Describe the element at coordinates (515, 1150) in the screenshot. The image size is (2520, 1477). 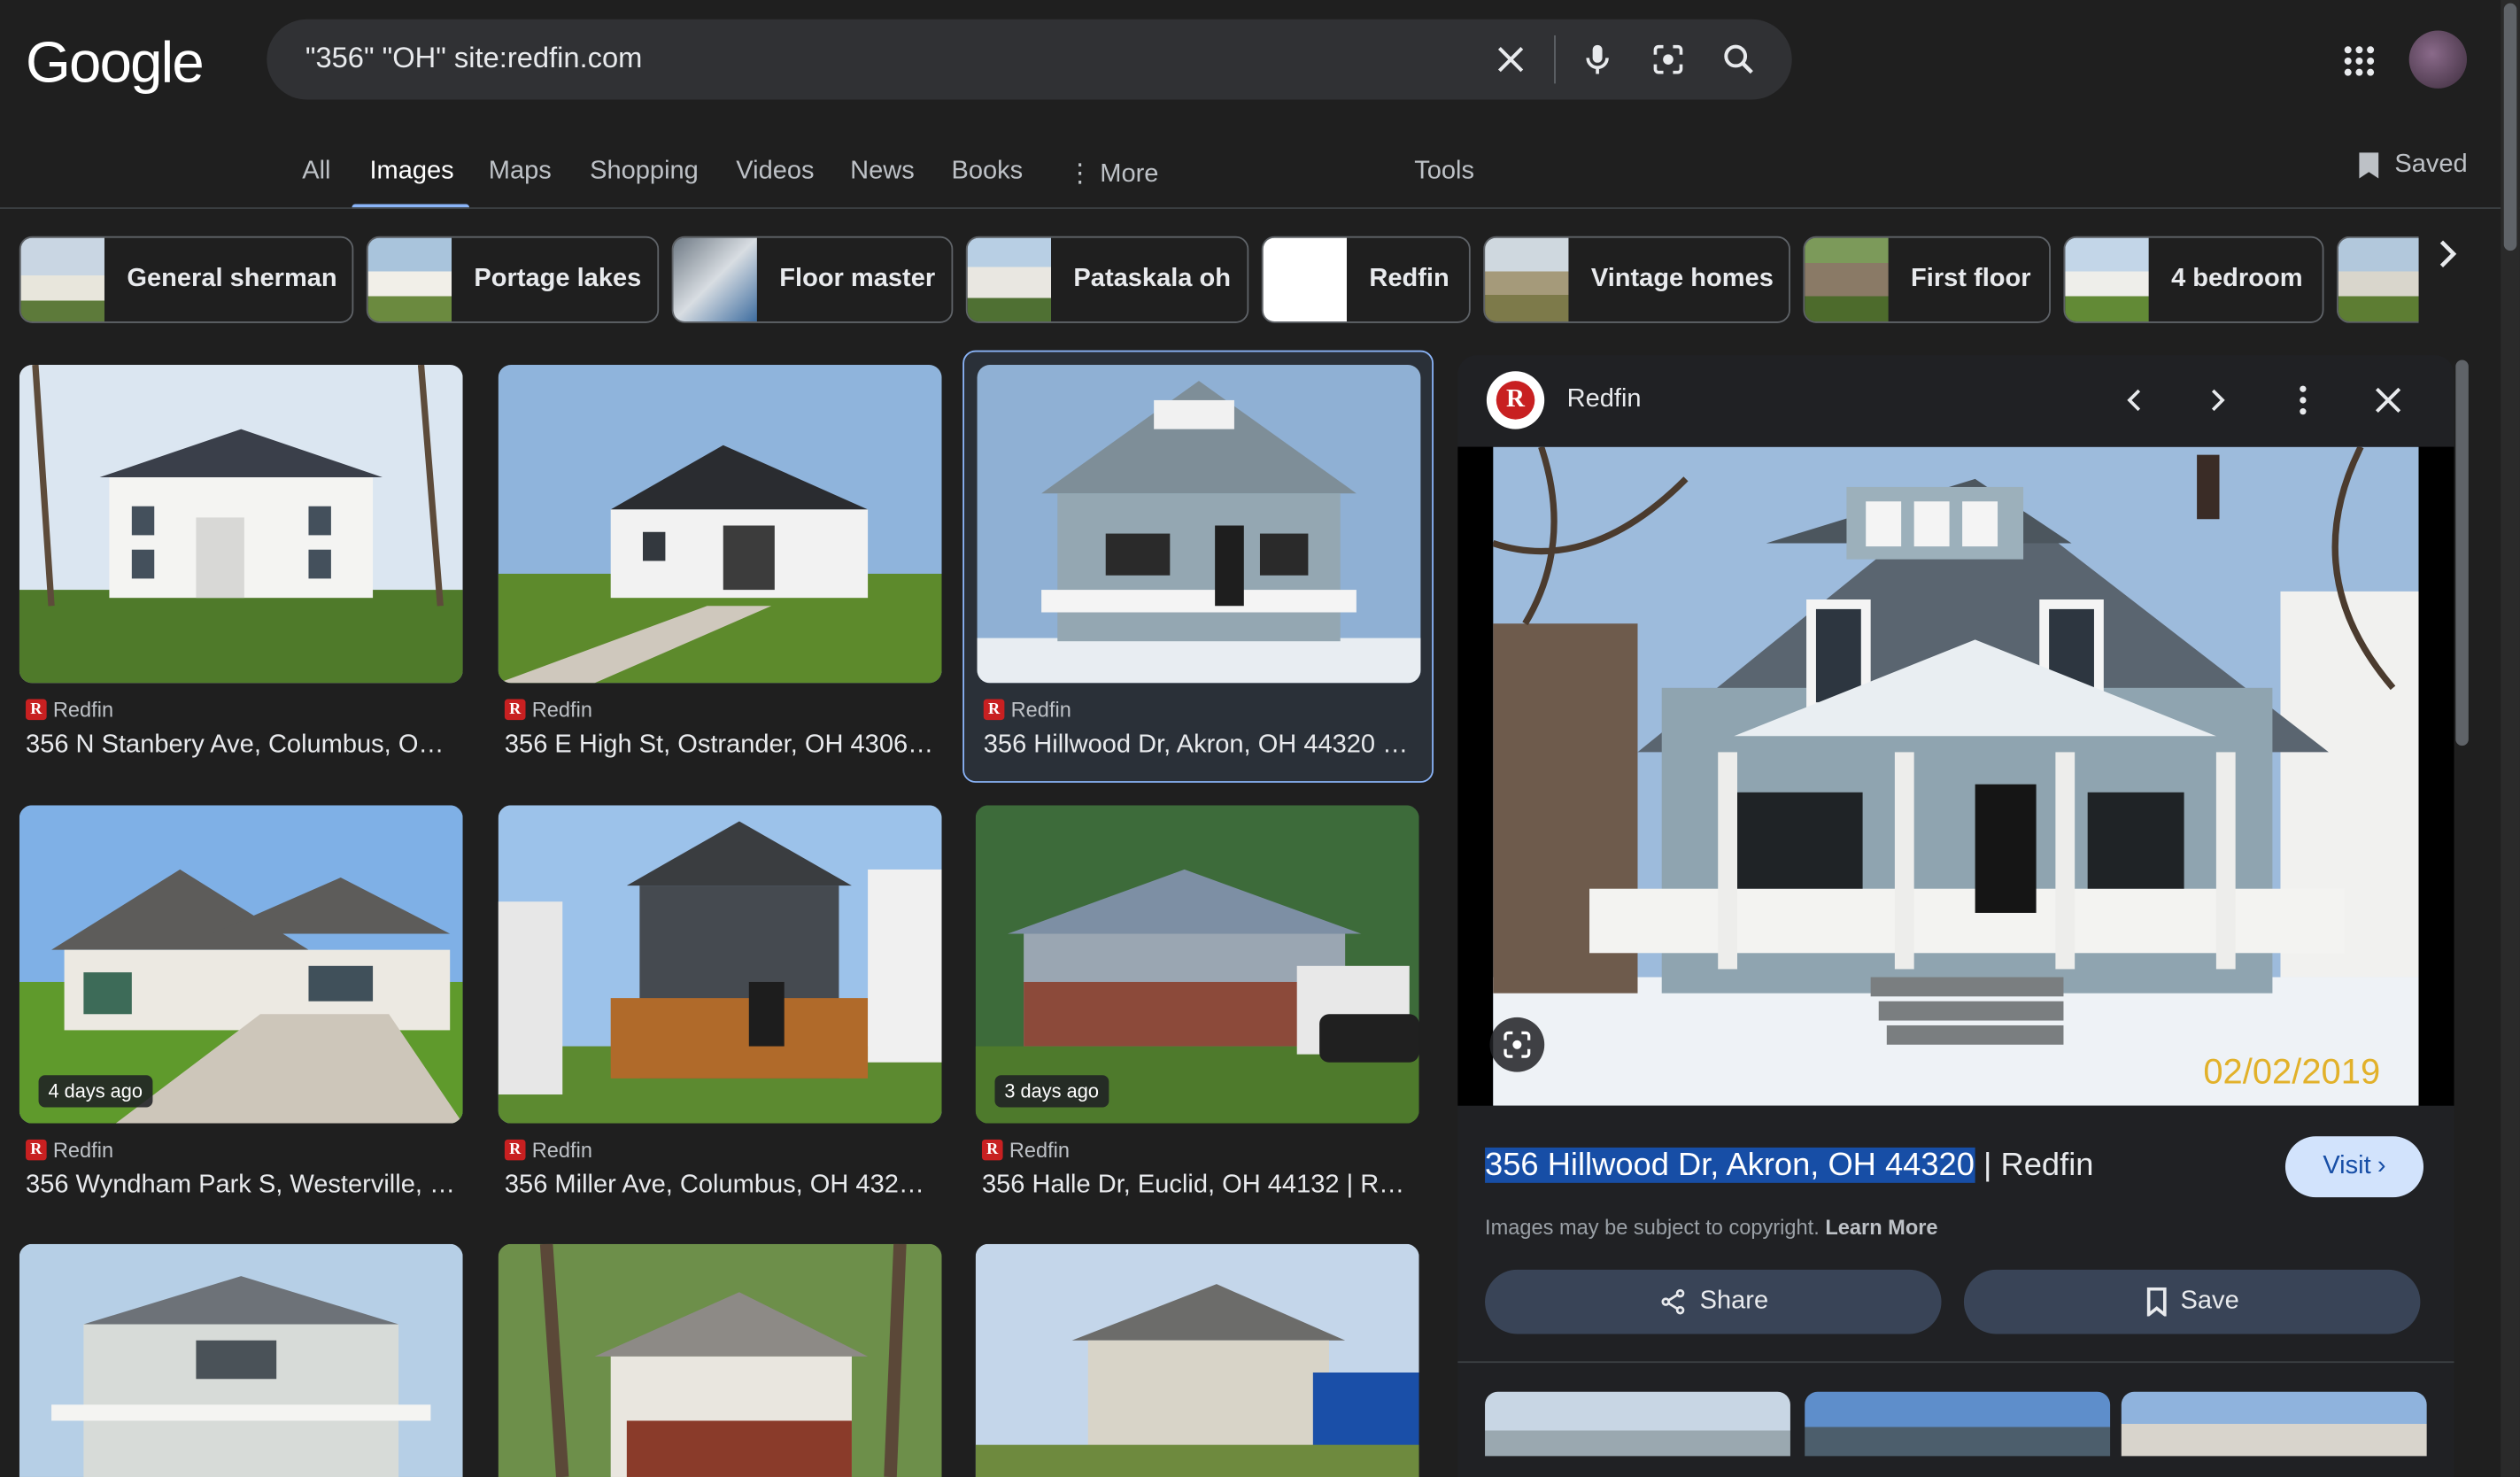
I see `redfin-icon: R` at that location.